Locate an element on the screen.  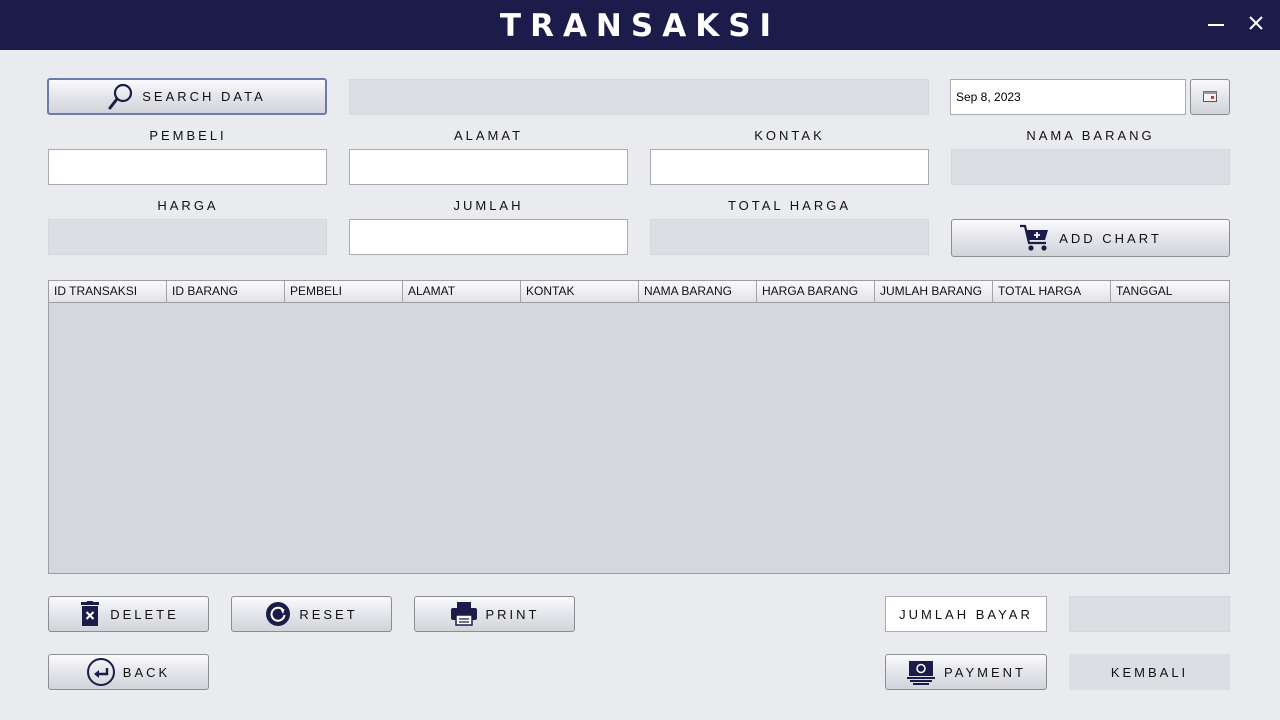
reset-button: RESET is located at coordinates (311, 614).